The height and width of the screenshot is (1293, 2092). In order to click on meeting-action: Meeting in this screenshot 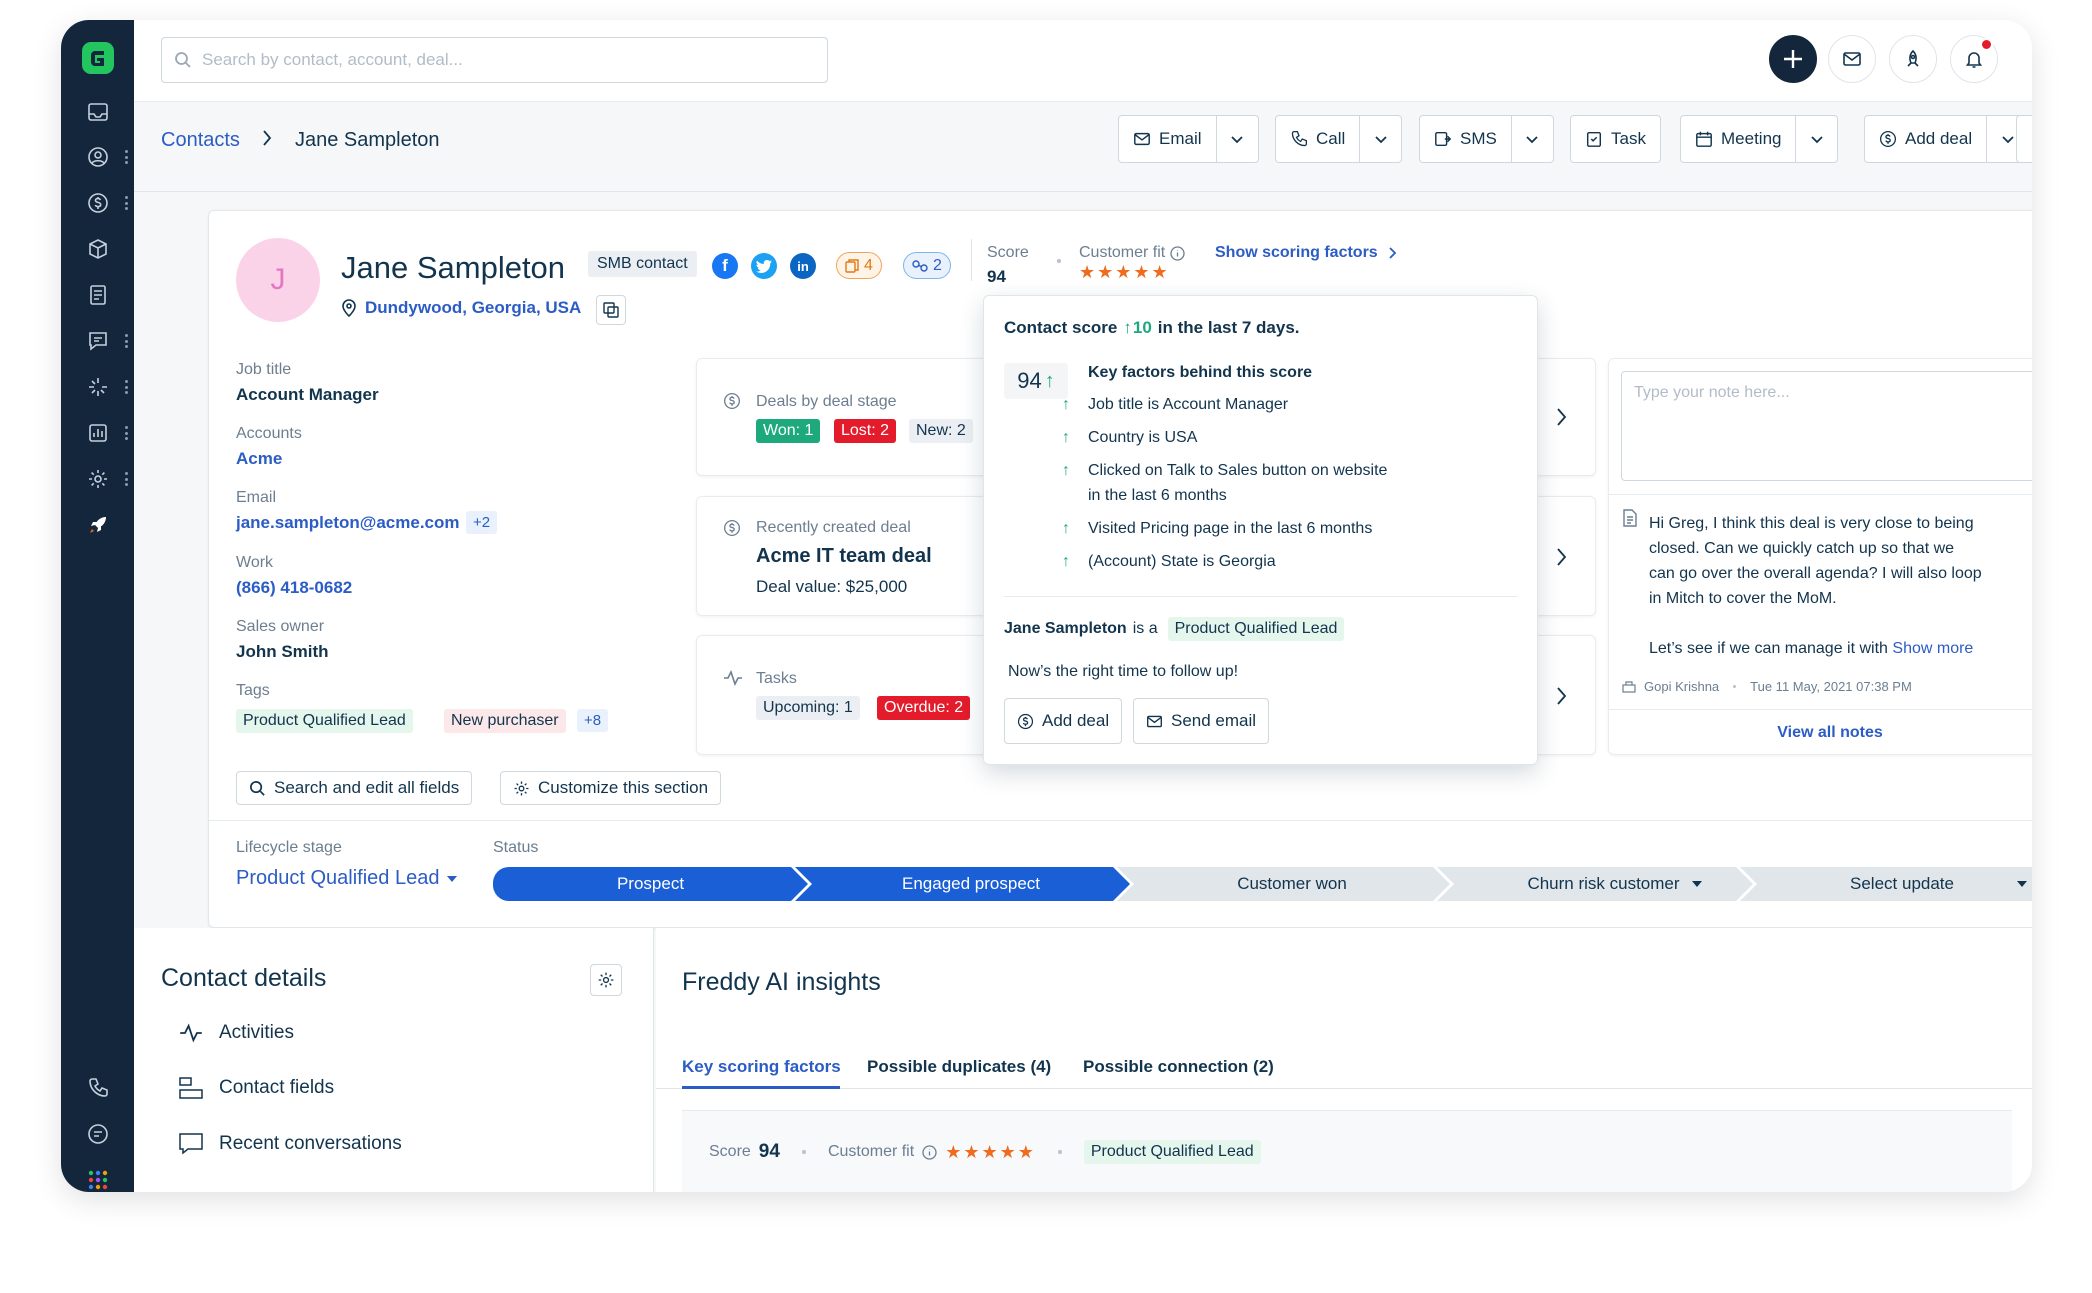, I will do `click(1759, 139)`.